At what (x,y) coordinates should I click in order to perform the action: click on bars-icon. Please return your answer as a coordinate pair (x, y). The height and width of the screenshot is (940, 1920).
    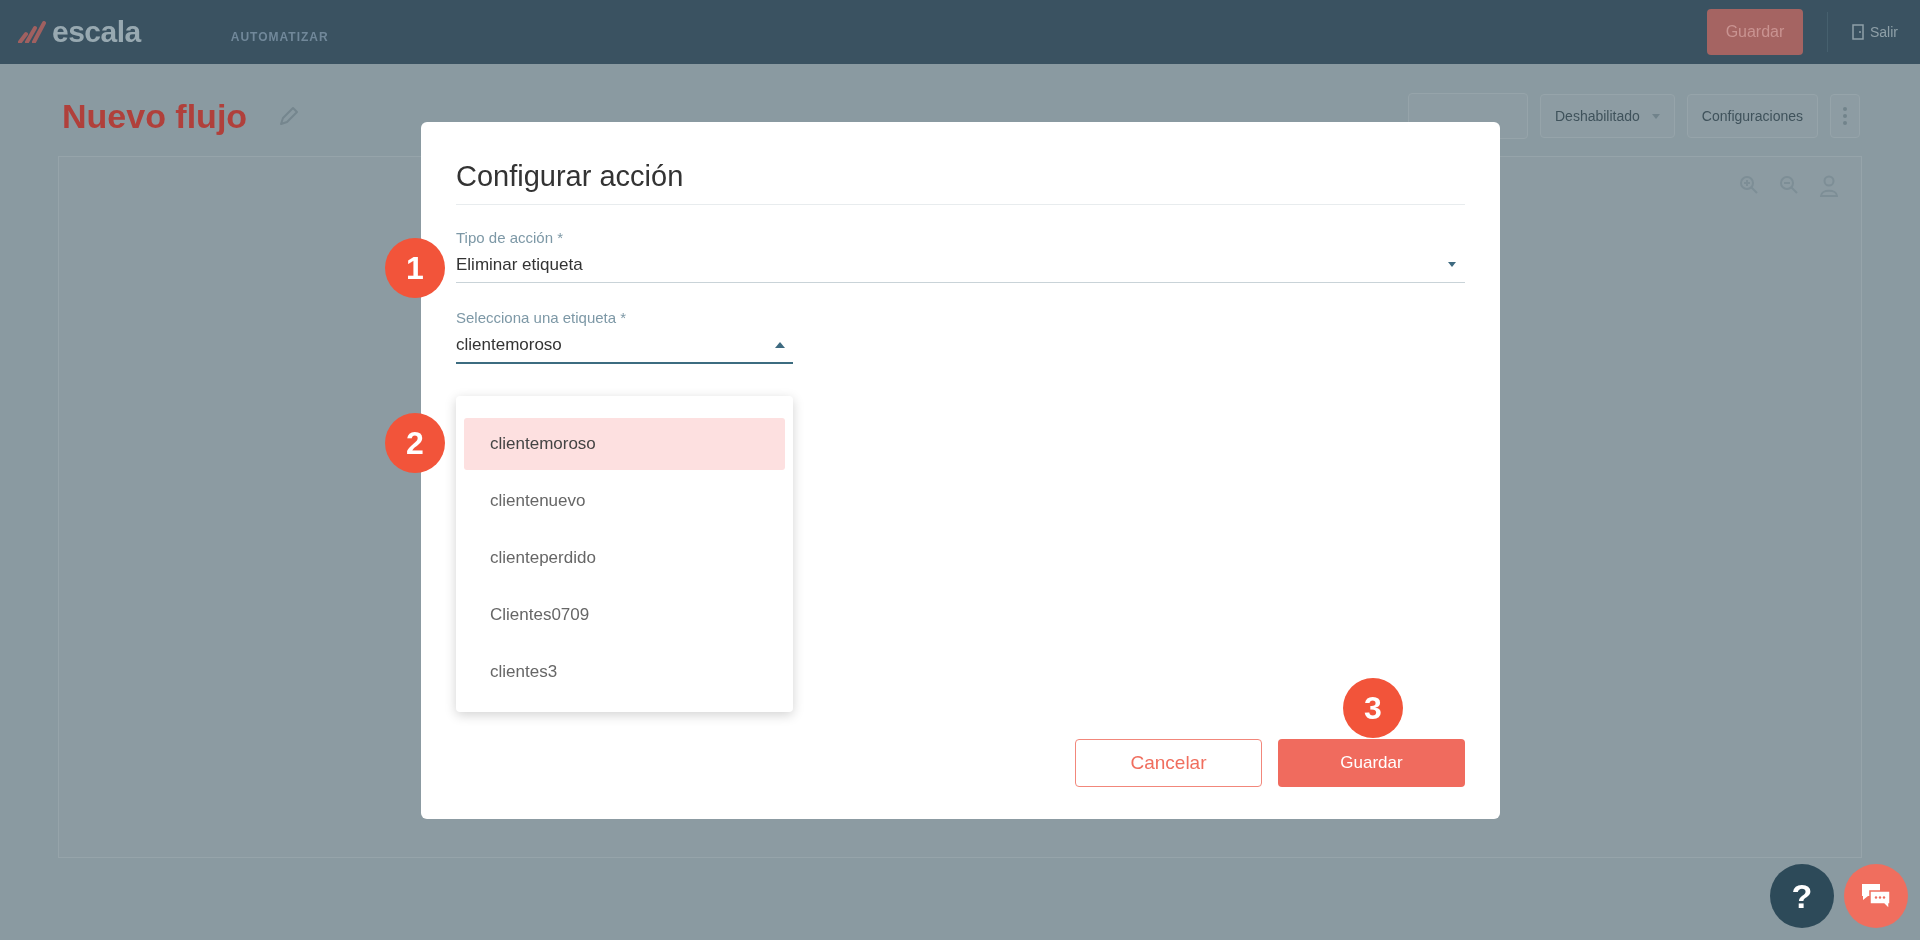
    Looking at the image, I should click on (33, 32).